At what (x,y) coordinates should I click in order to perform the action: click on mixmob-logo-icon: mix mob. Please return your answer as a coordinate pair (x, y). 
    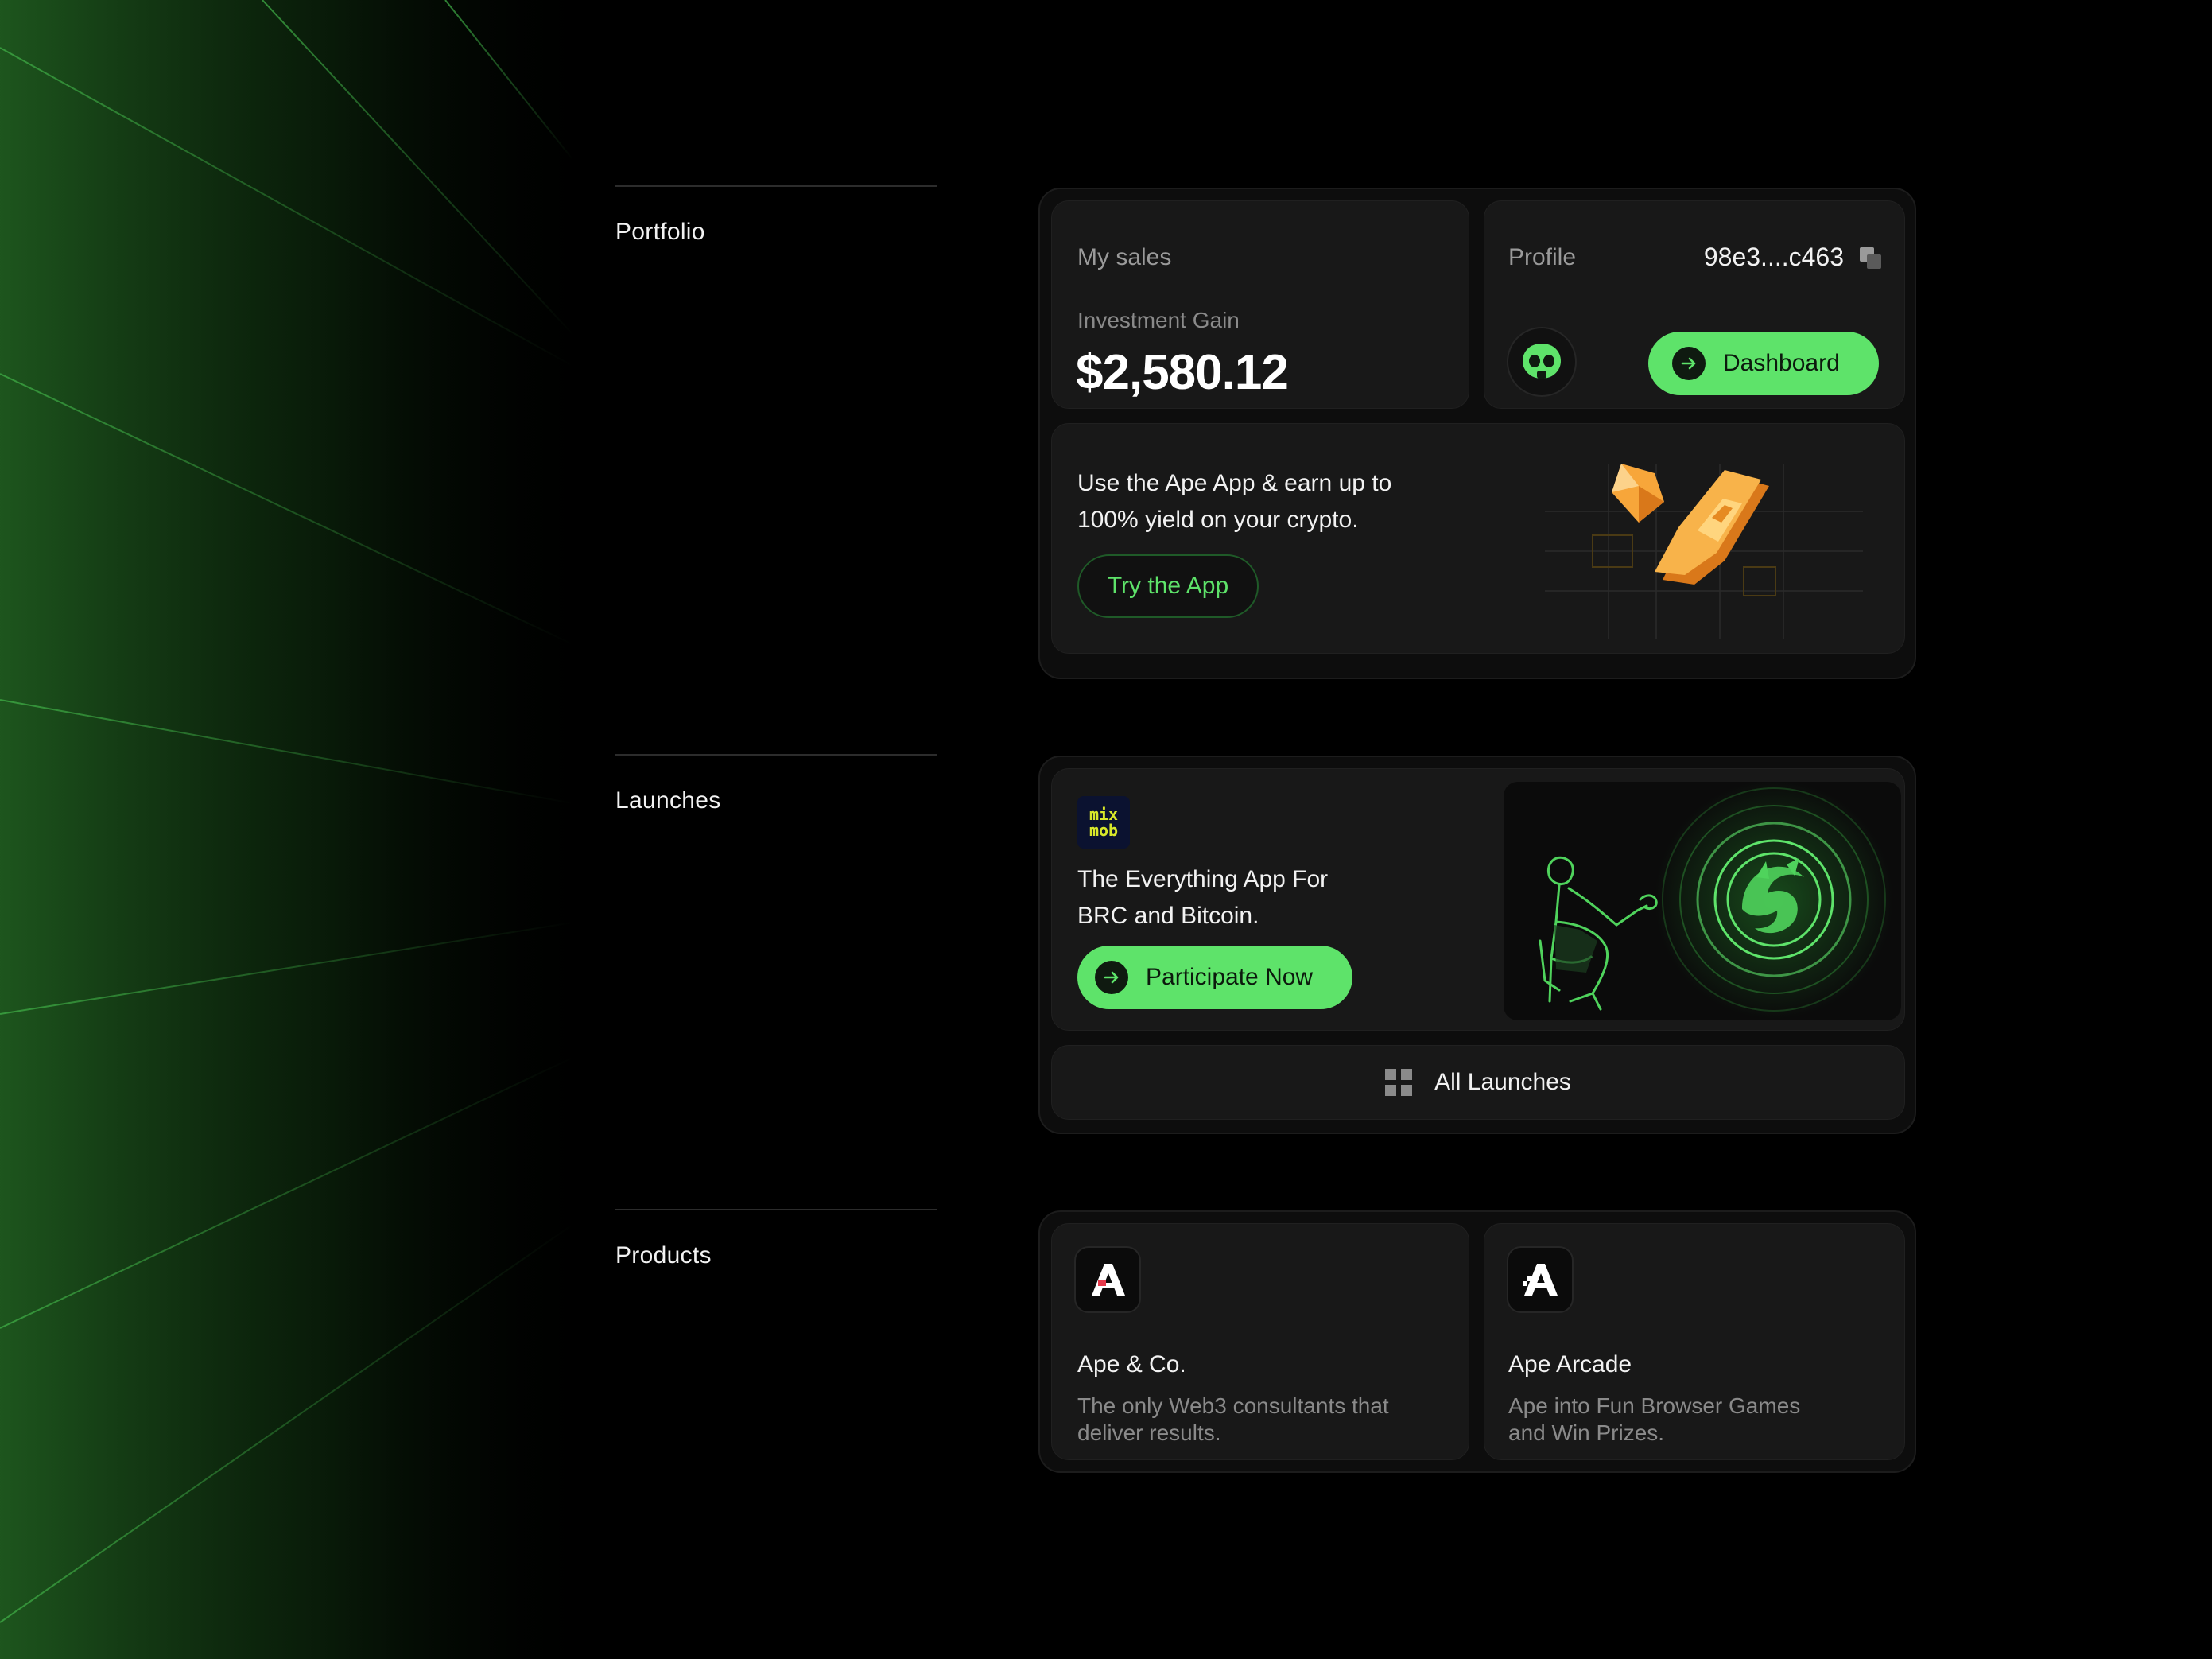
    Looking at the image, I should click on (1103, 822).